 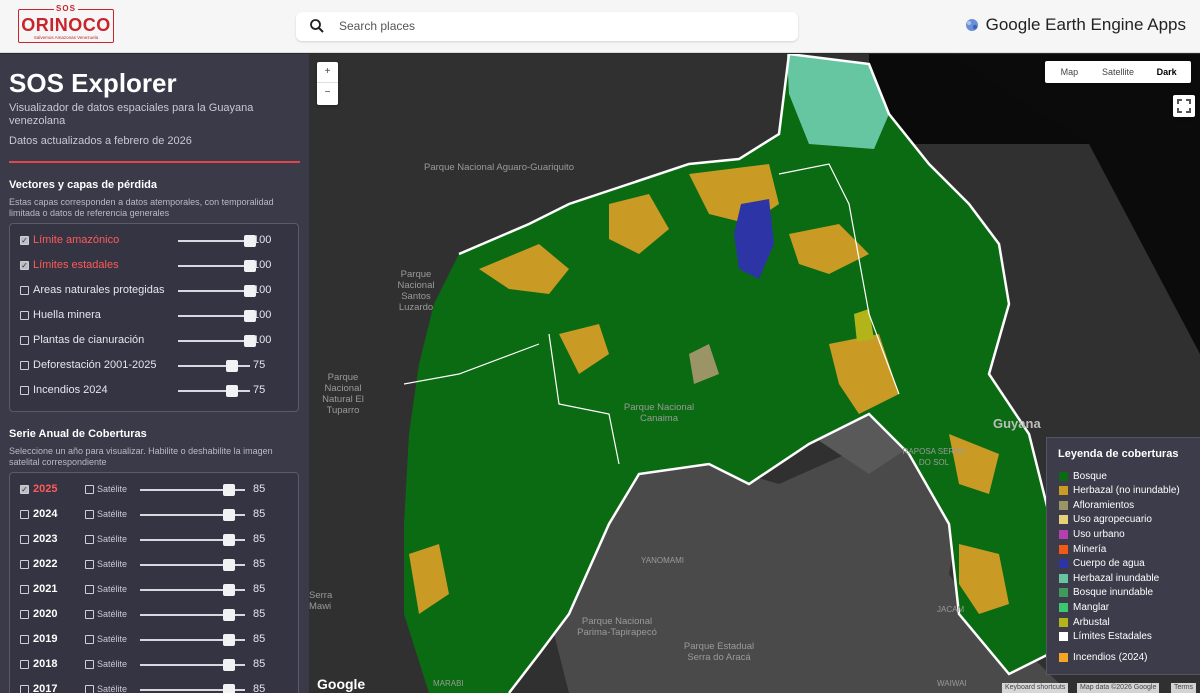 What do you see at coordinates (155, 540) in the screenshot?
I see `year-row: 2023 Satélite 85` at bounding box center [155, 540].